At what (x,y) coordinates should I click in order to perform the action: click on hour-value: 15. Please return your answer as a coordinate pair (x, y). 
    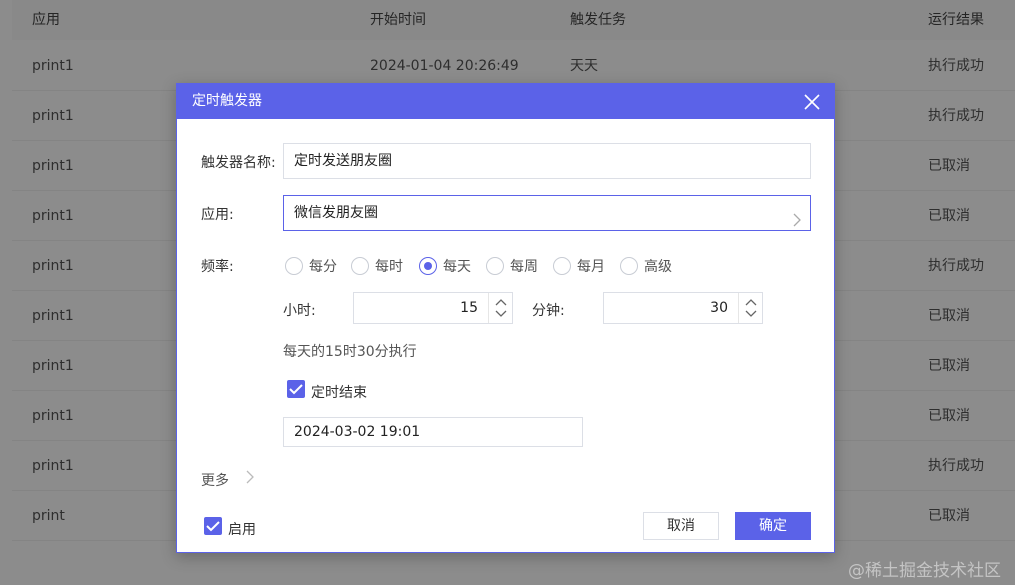
    Looking at the image, I should click on (469, 308).